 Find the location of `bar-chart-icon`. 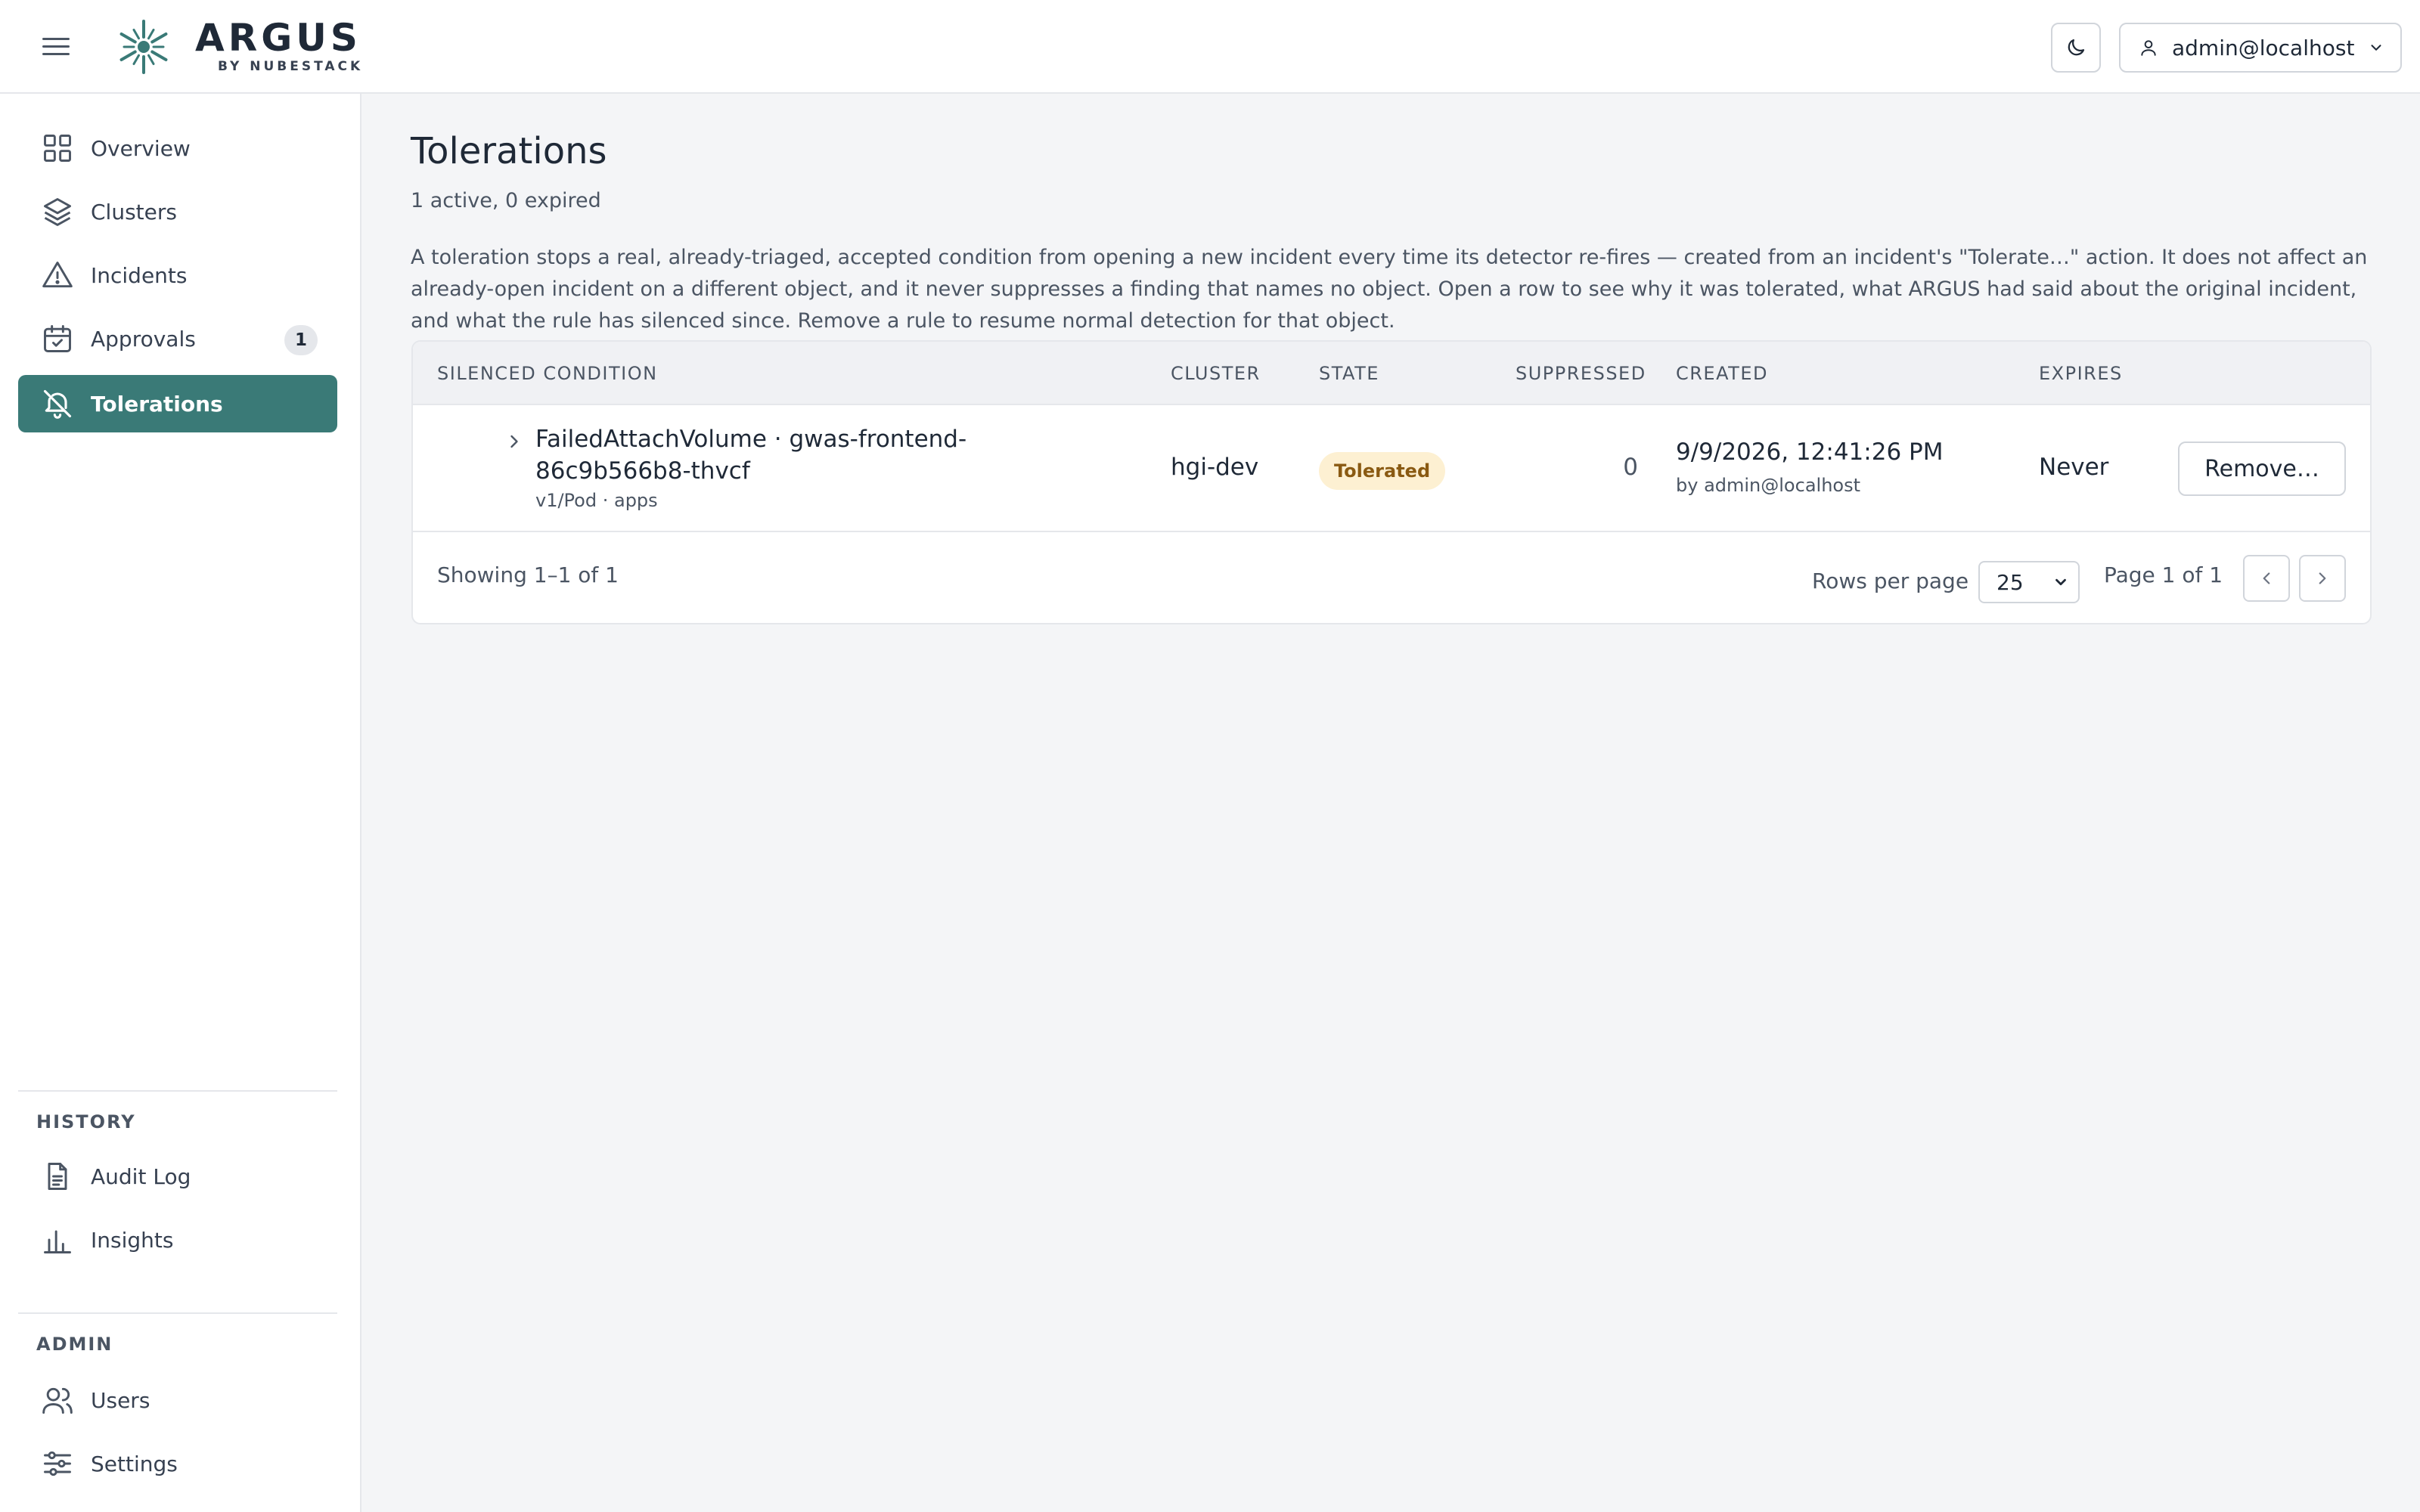

bar-chart-icon is located at coordinates (57, 1239).